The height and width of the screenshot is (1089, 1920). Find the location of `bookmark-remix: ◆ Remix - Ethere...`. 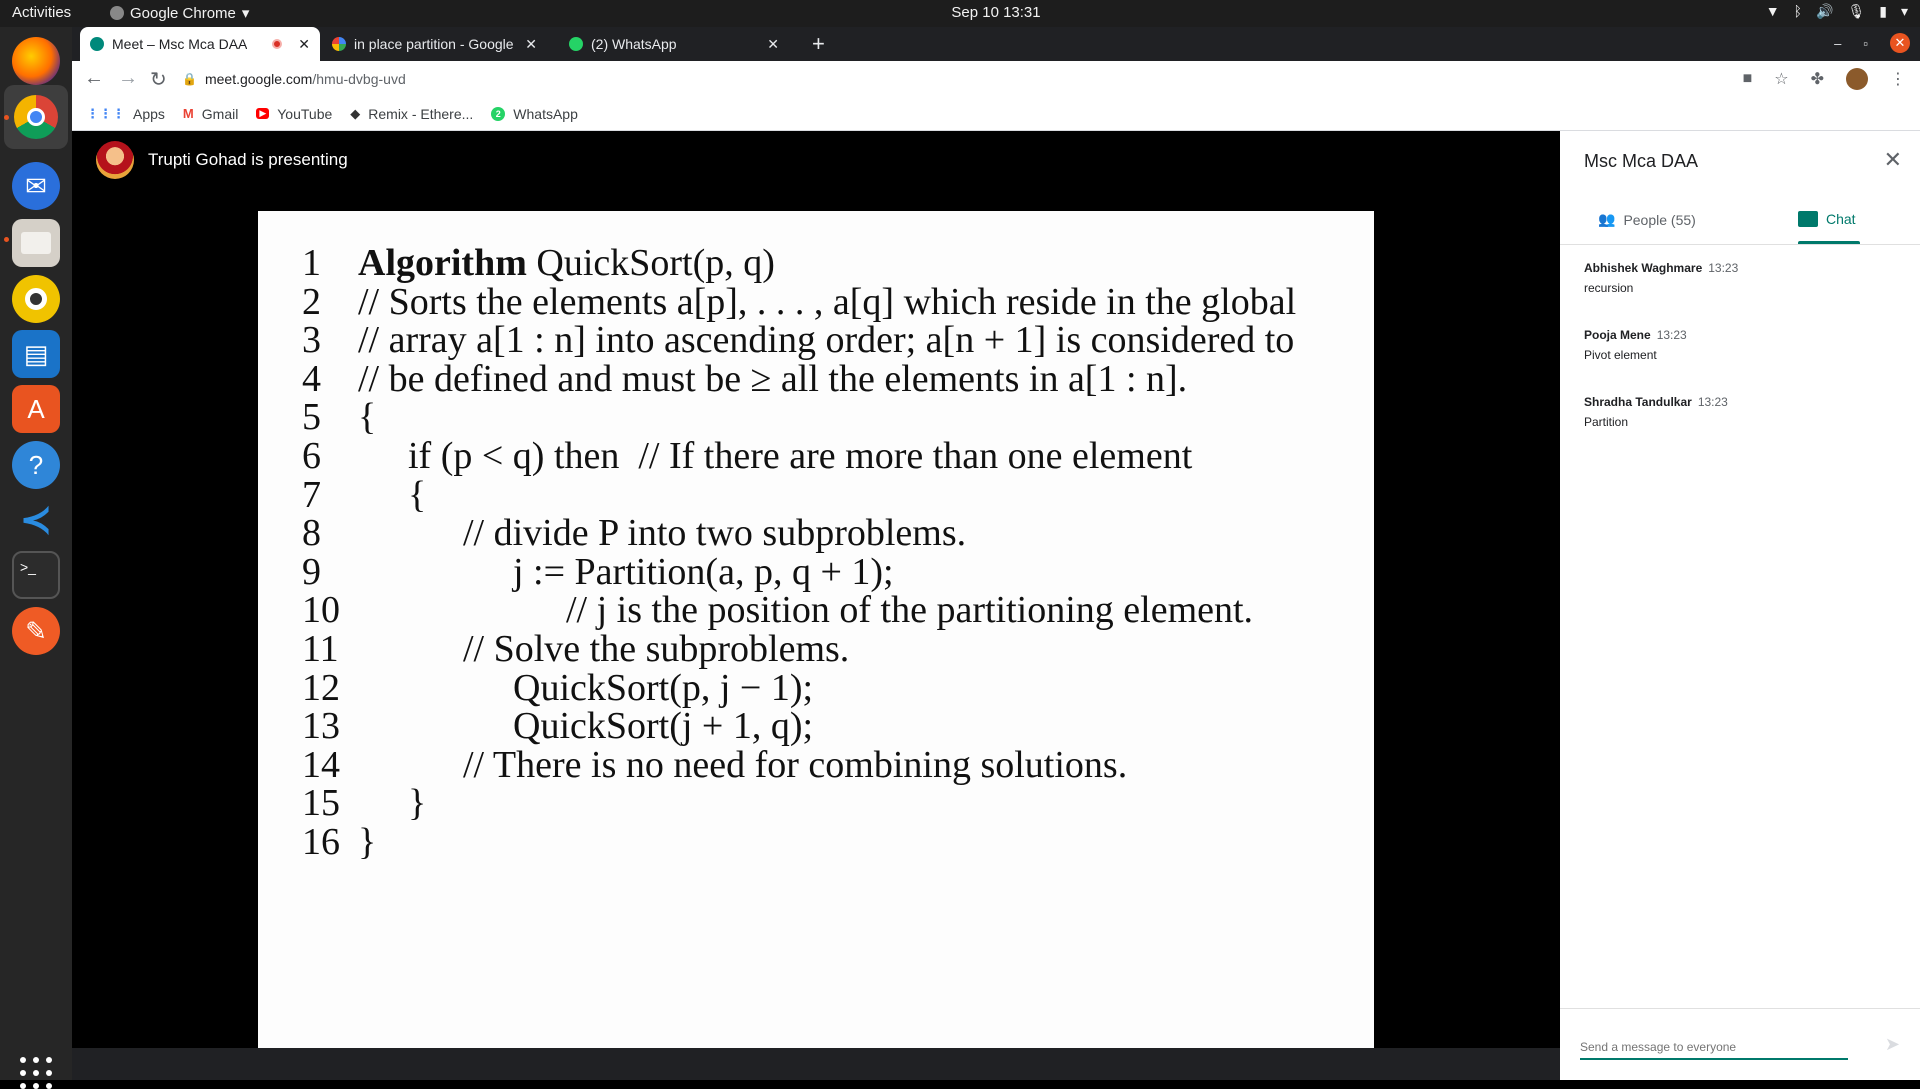

bookmark-remix: ◆ Remix - Ethere... is located at coordinates (411, 114).